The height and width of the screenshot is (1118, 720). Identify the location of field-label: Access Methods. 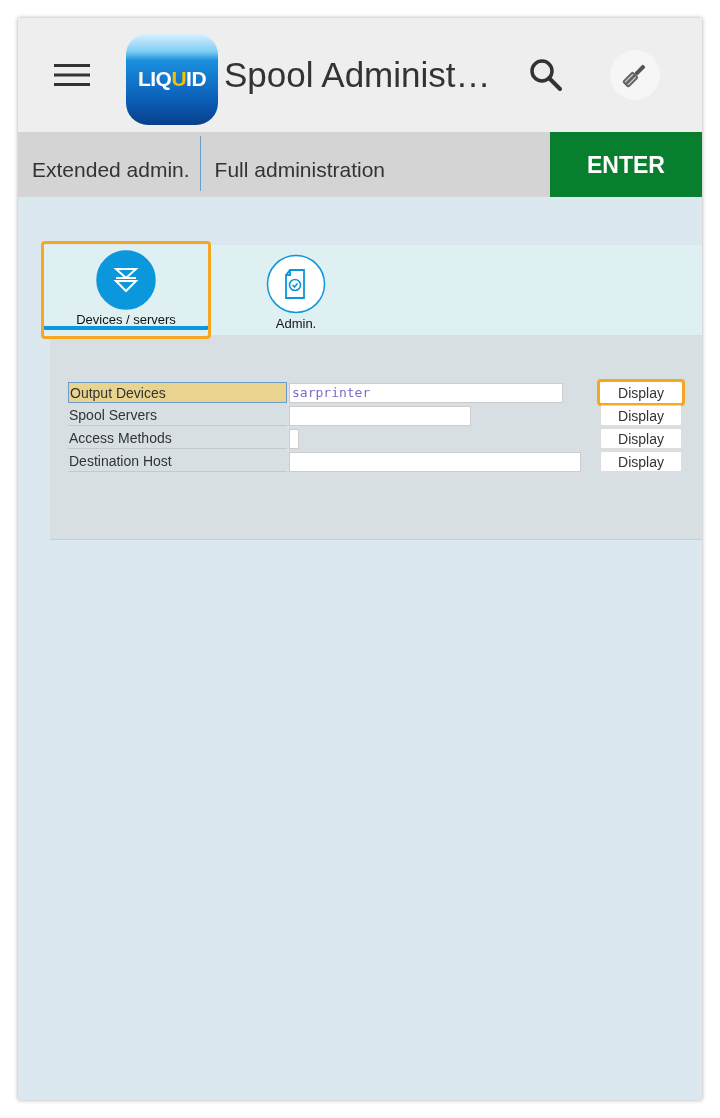
(177, 438).